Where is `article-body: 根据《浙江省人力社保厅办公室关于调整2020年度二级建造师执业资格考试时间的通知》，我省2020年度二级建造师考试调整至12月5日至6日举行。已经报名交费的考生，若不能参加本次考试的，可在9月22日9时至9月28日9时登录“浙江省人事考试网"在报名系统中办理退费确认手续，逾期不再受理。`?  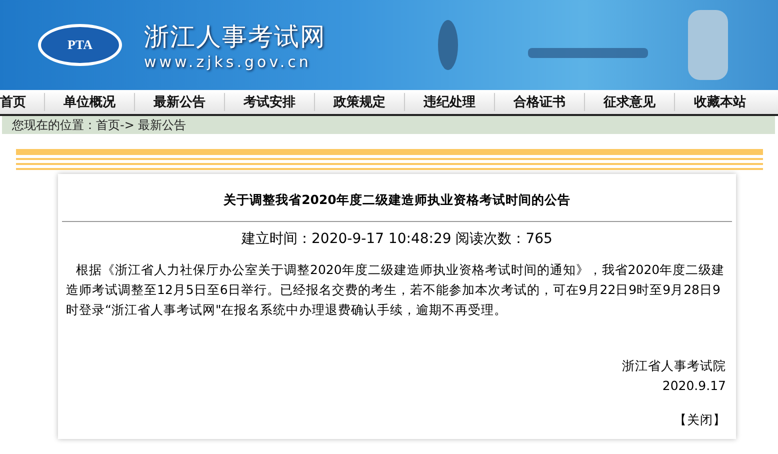 article-body: 根据《浙江省人力社保厅办公室关于调整2020年度二级建造师执业资格考试时间的通知》，我省2020年度二级建造师考试调整至12月5日至6日举行。已经报名交费的考生，若不能参加本次考试的，可在9月22日9时至9月28日9时登录“浙江省人事考试网"在报名系统中办理退费确认手续，逾期不再受理。 is located at coordinates (396, 290).